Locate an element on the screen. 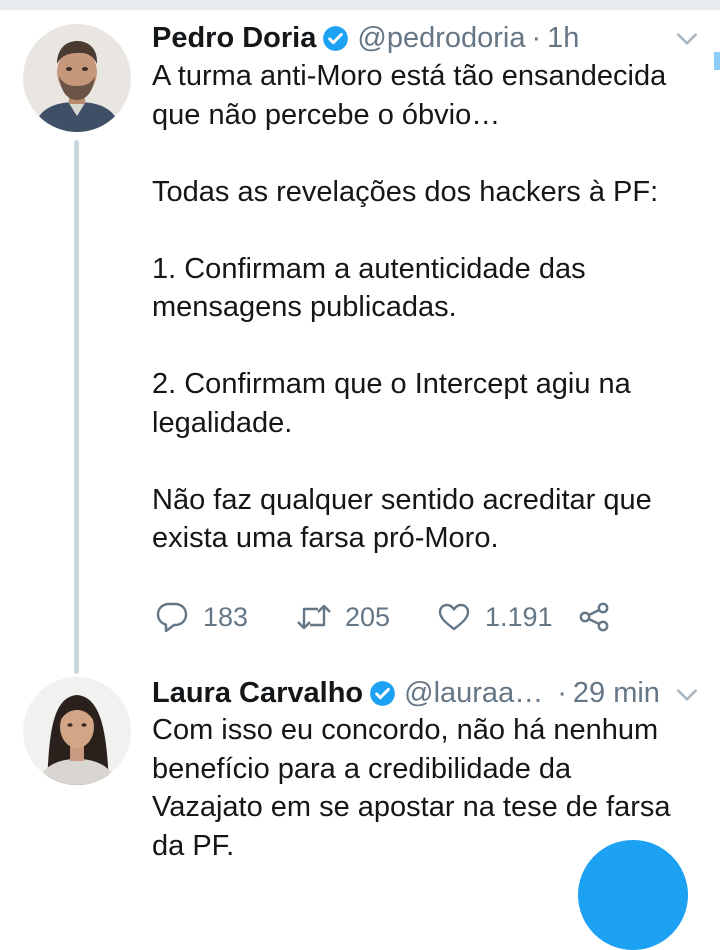 This screenshot has height=950, width=720. author-name: Laura Carvalho is located at coordinates (257, 693).